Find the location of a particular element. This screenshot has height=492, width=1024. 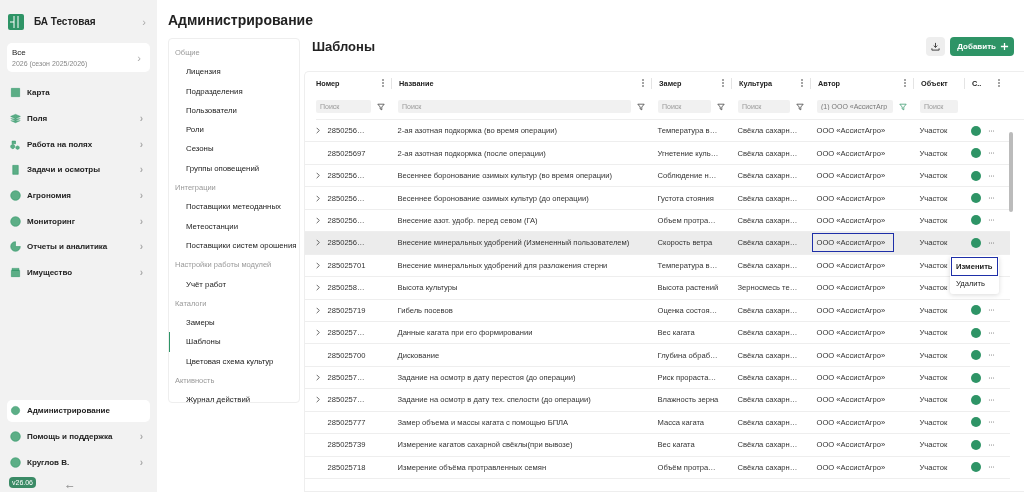

pie-chart-icon is located at coordinates (15, 247).